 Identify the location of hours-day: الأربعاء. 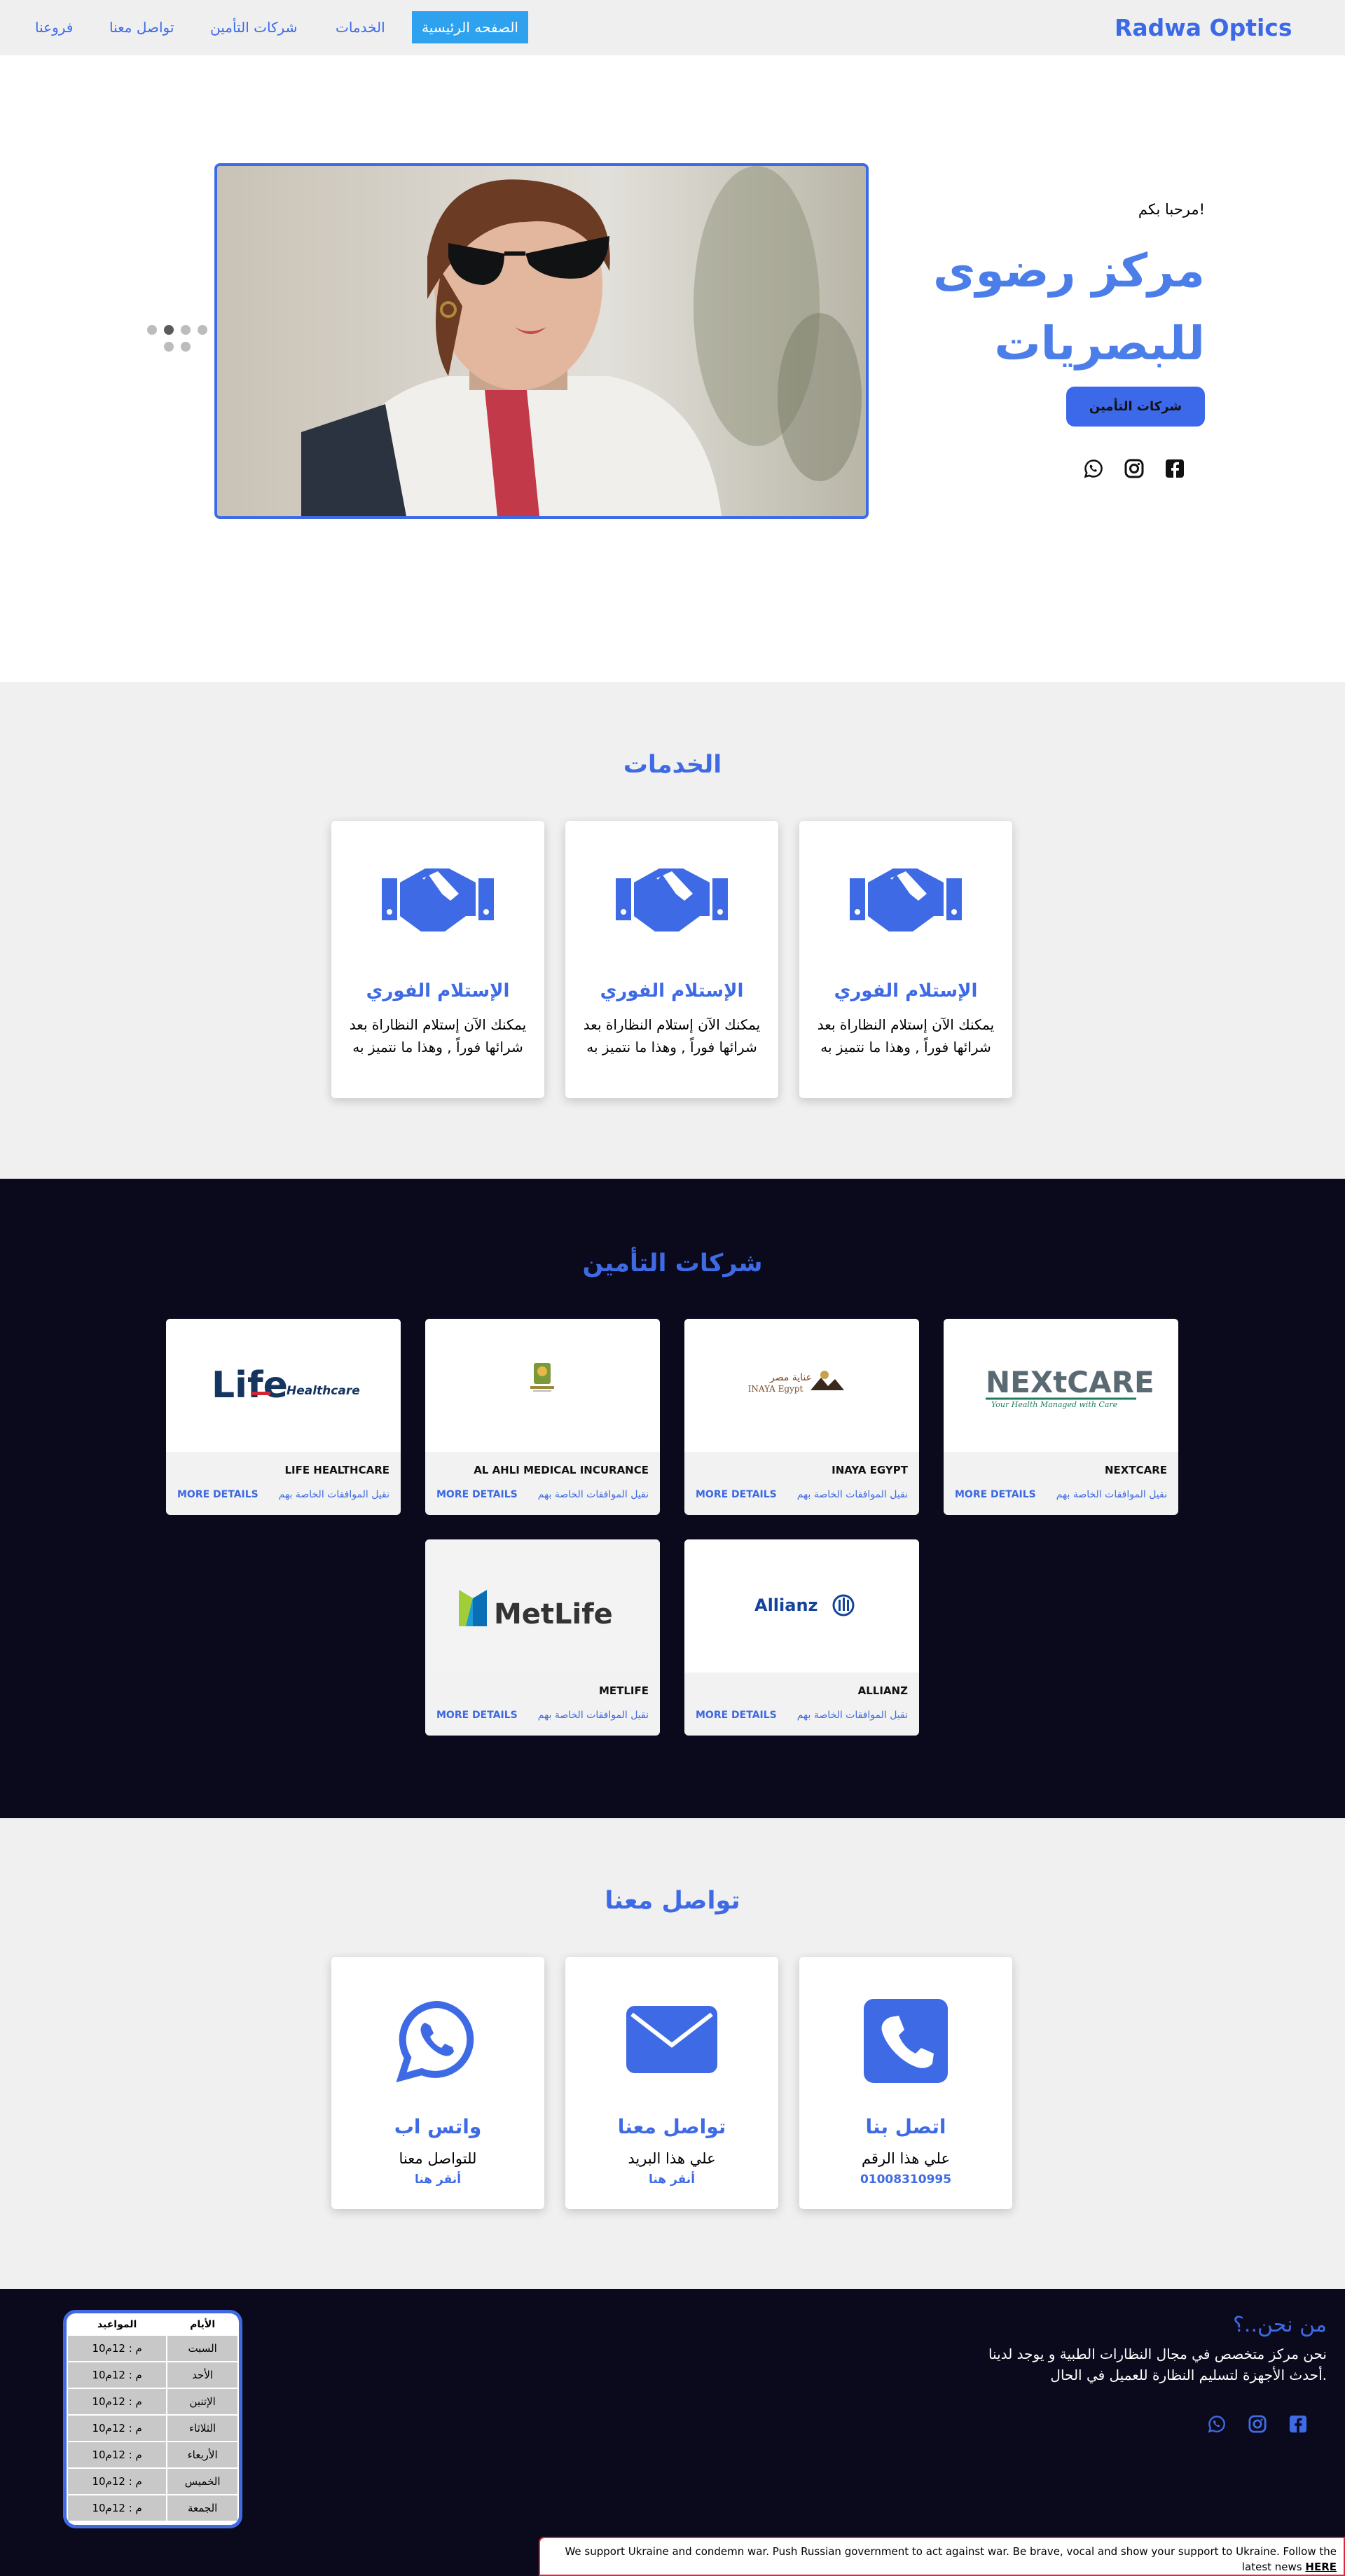
(202, 2454).